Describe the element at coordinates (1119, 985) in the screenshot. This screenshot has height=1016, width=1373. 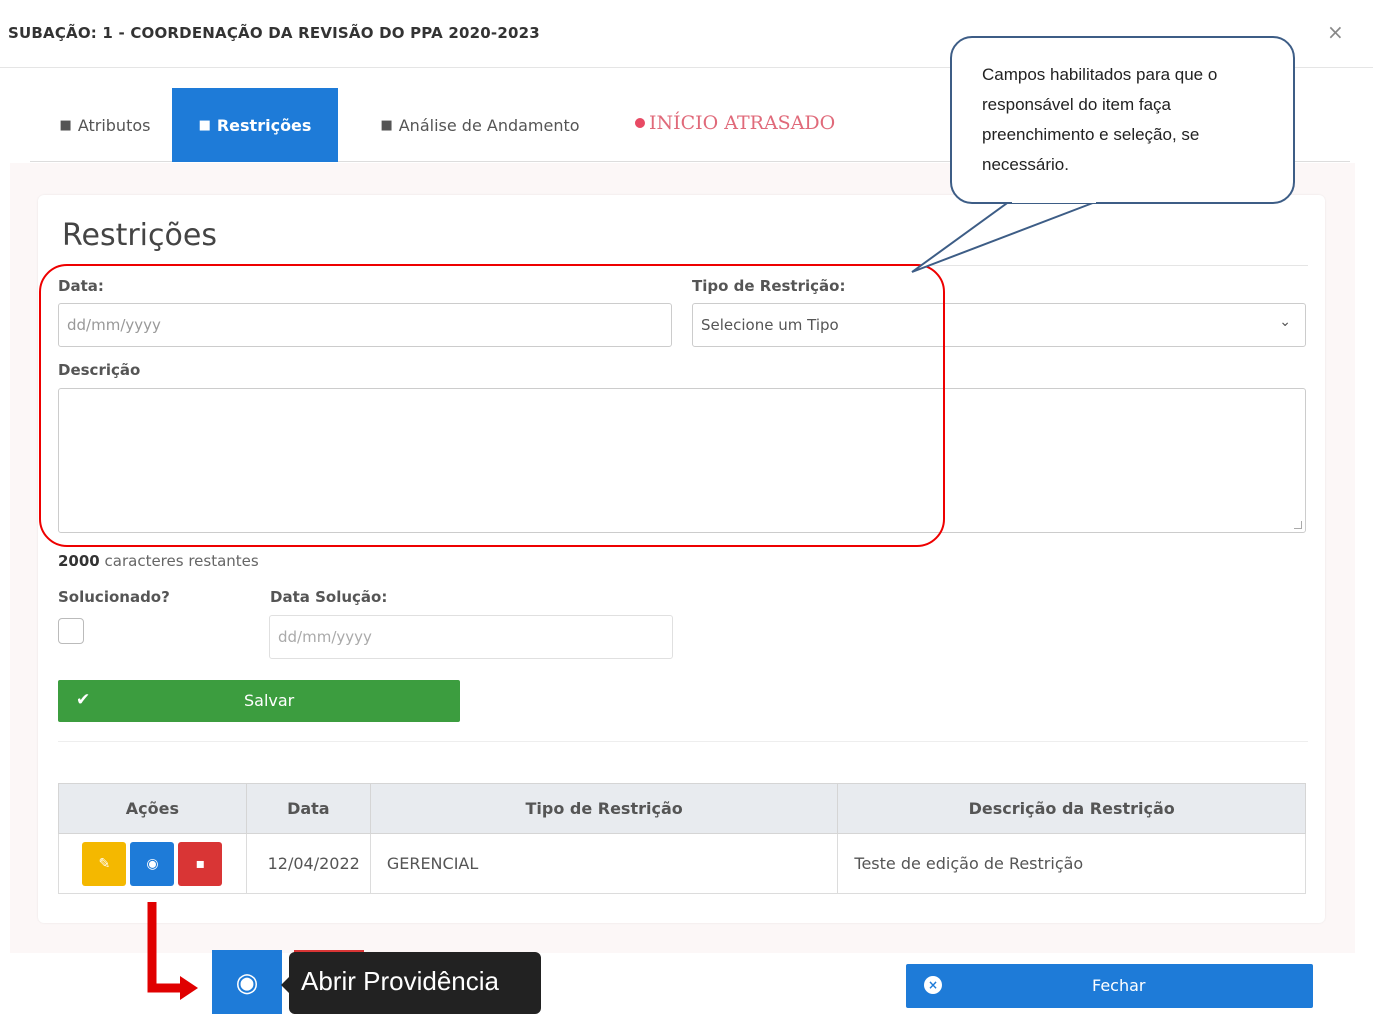
I see `close-label: Fechar` at that location.